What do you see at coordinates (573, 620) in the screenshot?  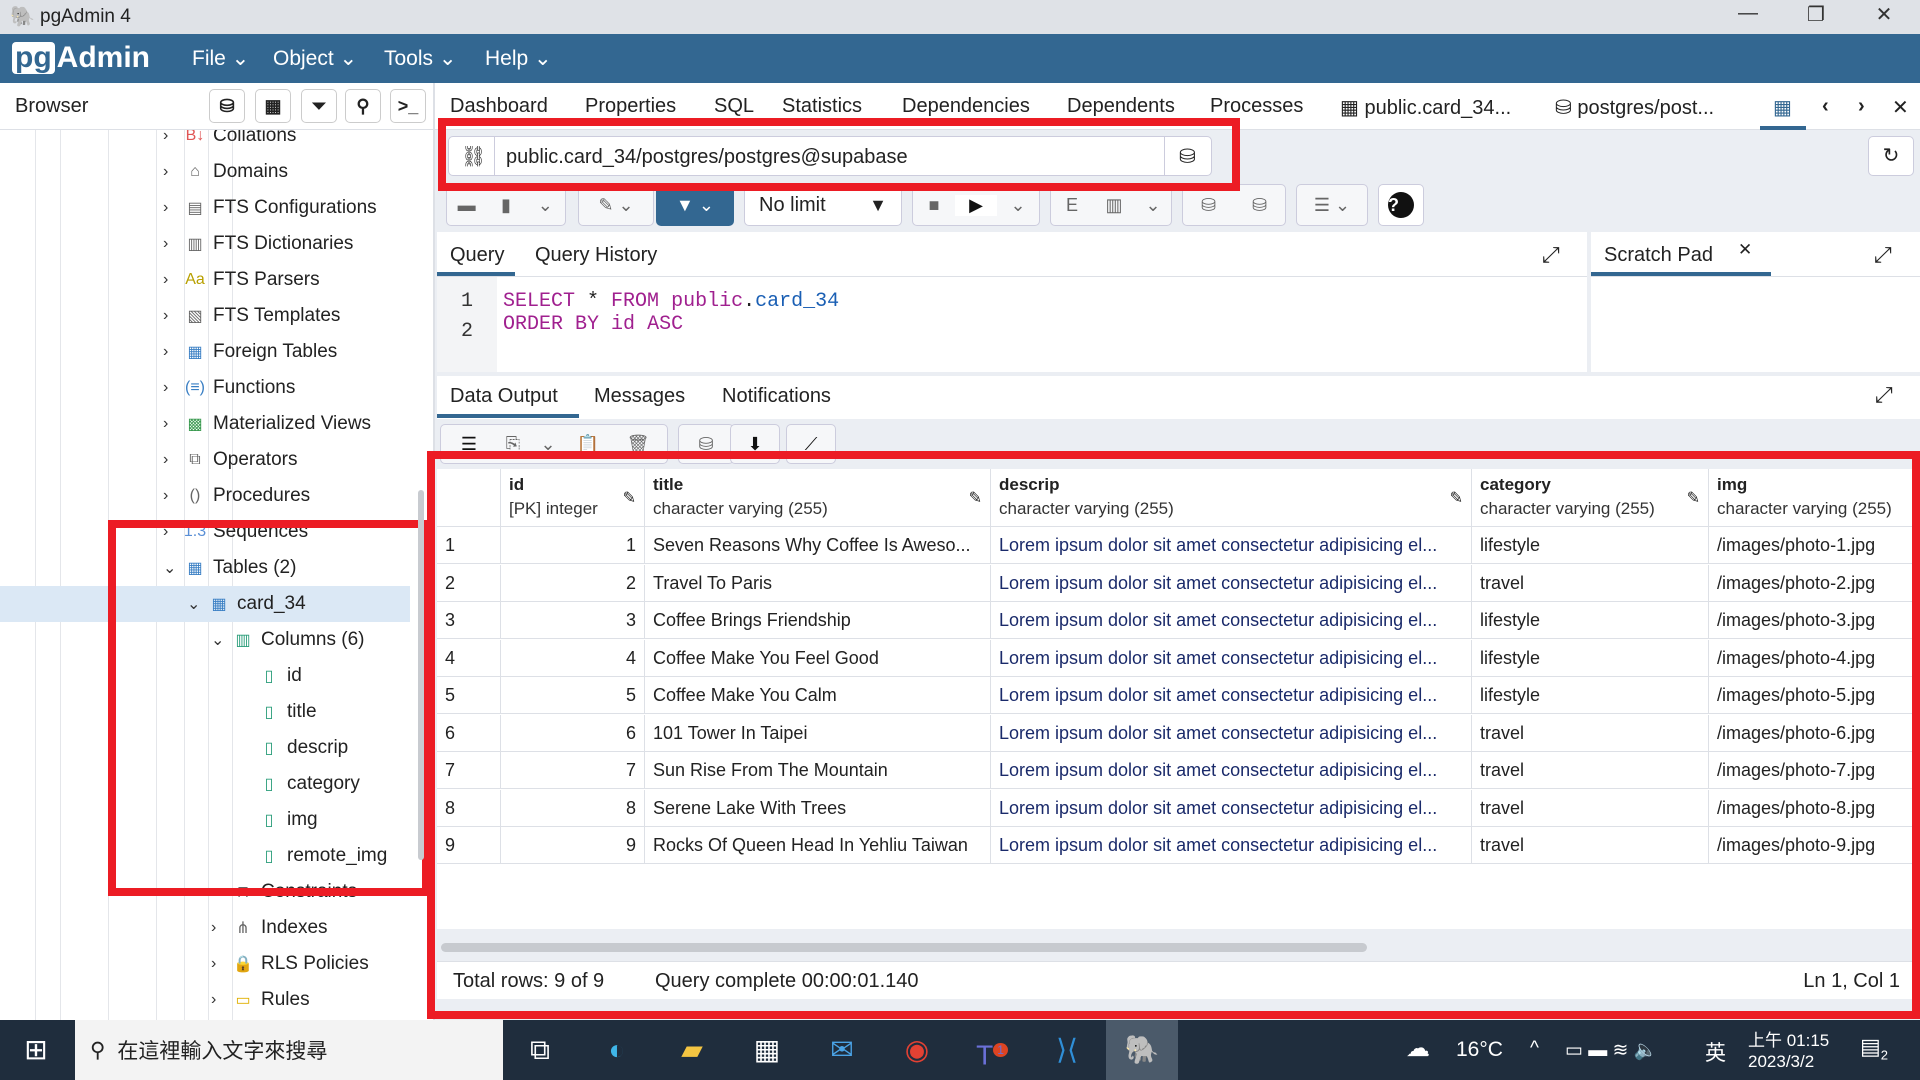 I see `table-cell: 3` at bounding box center [573, 620].